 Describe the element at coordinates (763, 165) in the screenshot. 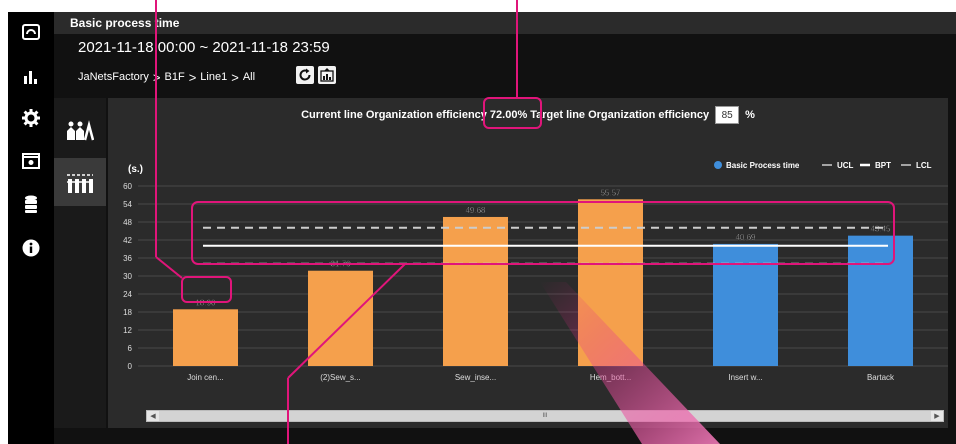

I see `legend-label: Basic Process time` at that location.